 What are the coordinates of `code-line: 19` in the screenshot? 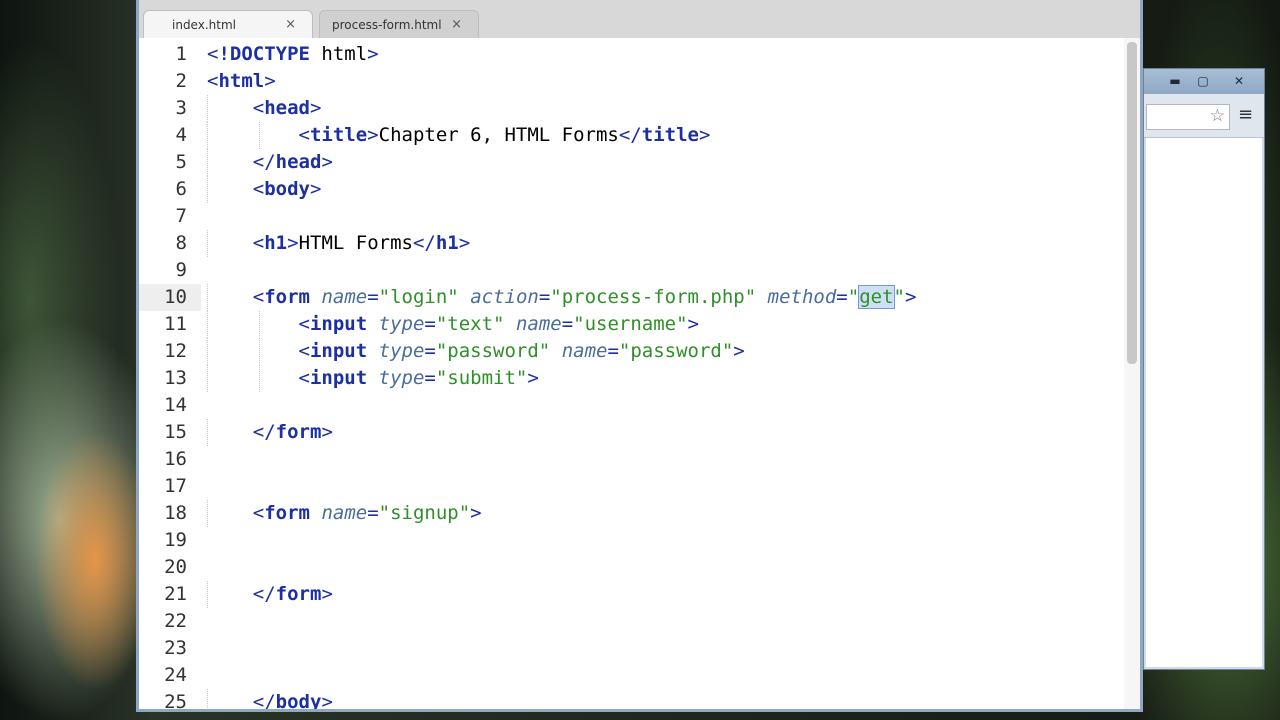 It's located at (631, 540).